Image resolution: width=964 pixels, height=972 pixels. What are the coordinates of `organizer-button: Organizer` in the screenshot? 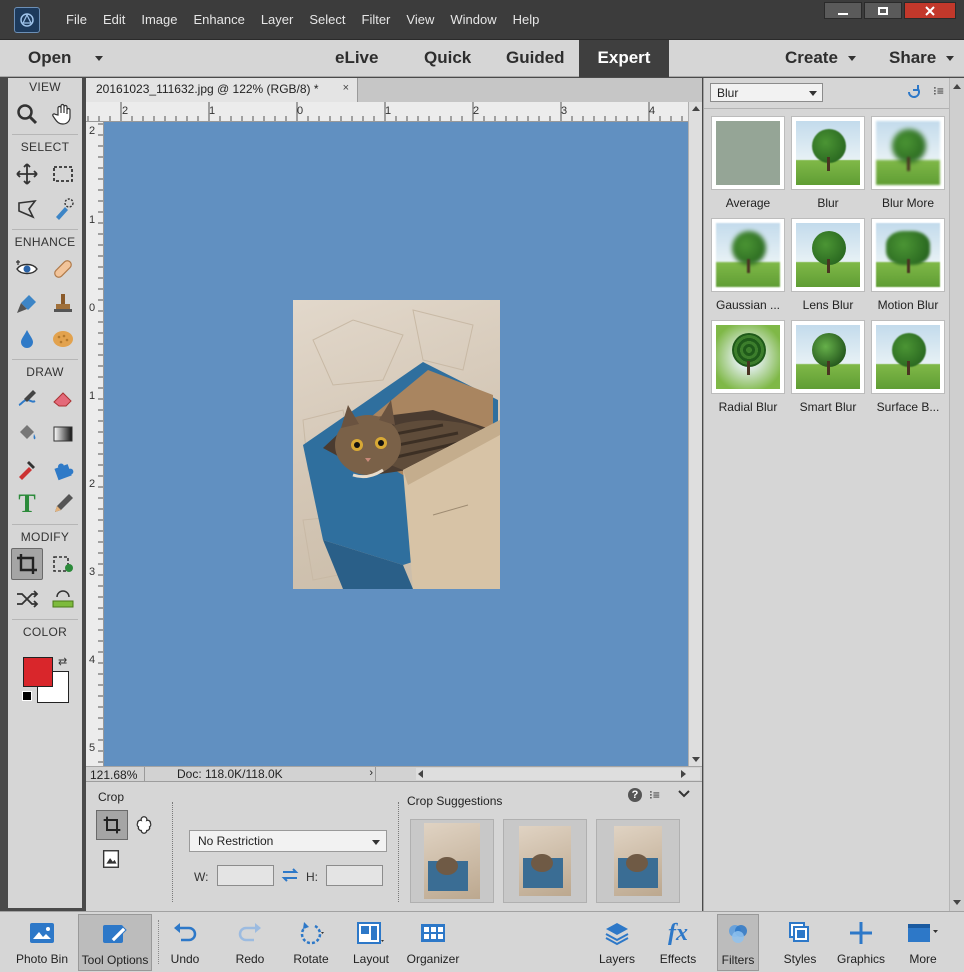 It's located at (433, 942).